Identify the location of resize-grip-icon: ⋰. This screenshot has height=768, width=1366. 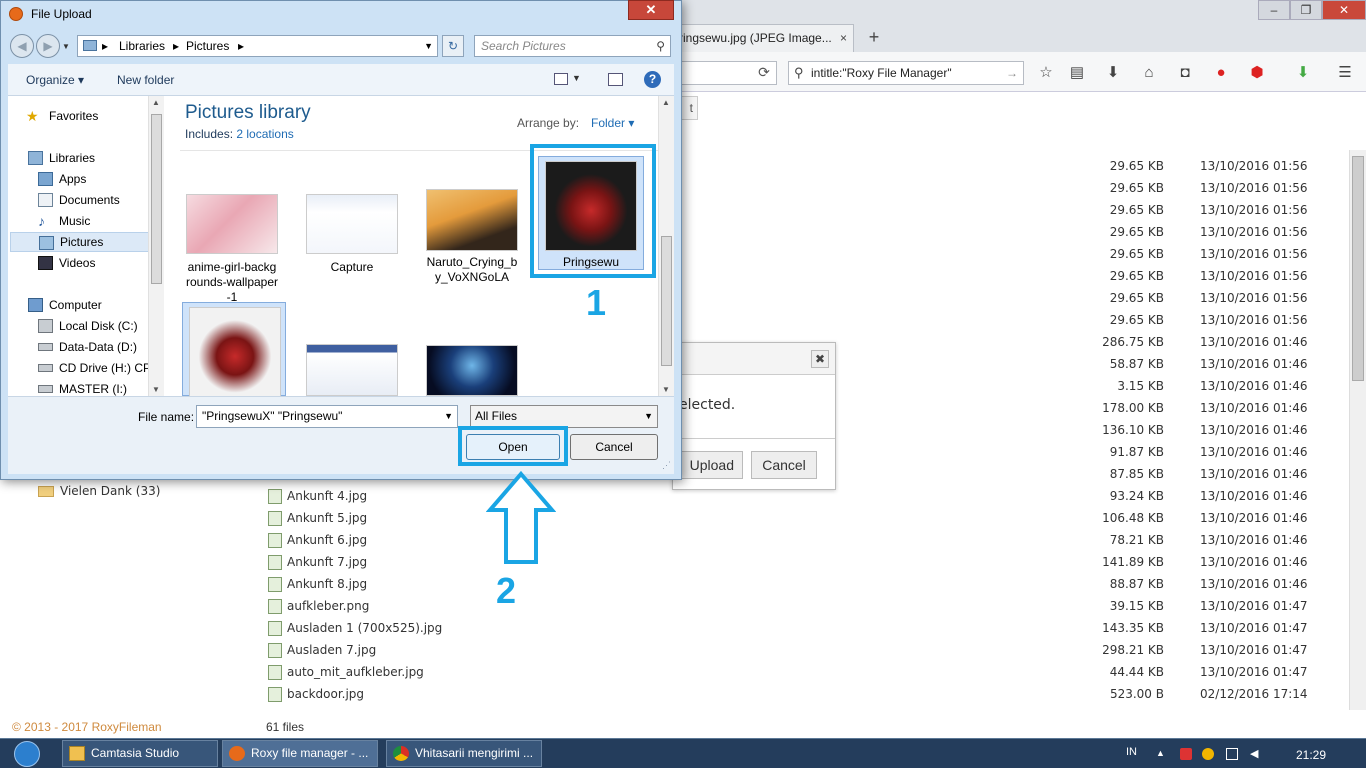
(666, 465).